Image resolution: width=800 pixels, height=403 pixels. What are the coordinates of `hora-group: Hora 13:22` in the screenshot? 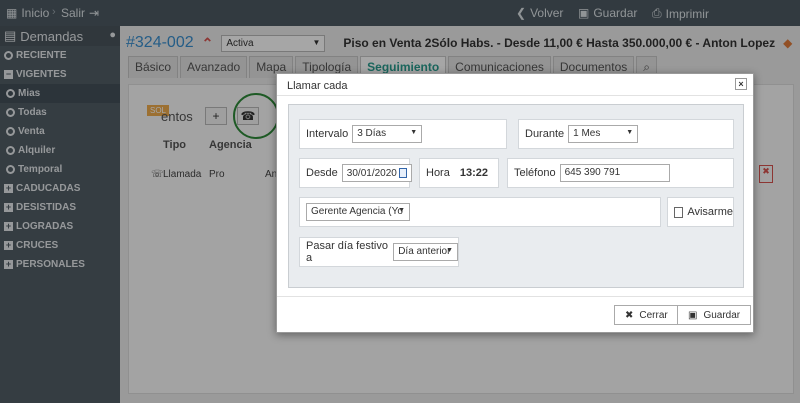 It's located at (459, 173).